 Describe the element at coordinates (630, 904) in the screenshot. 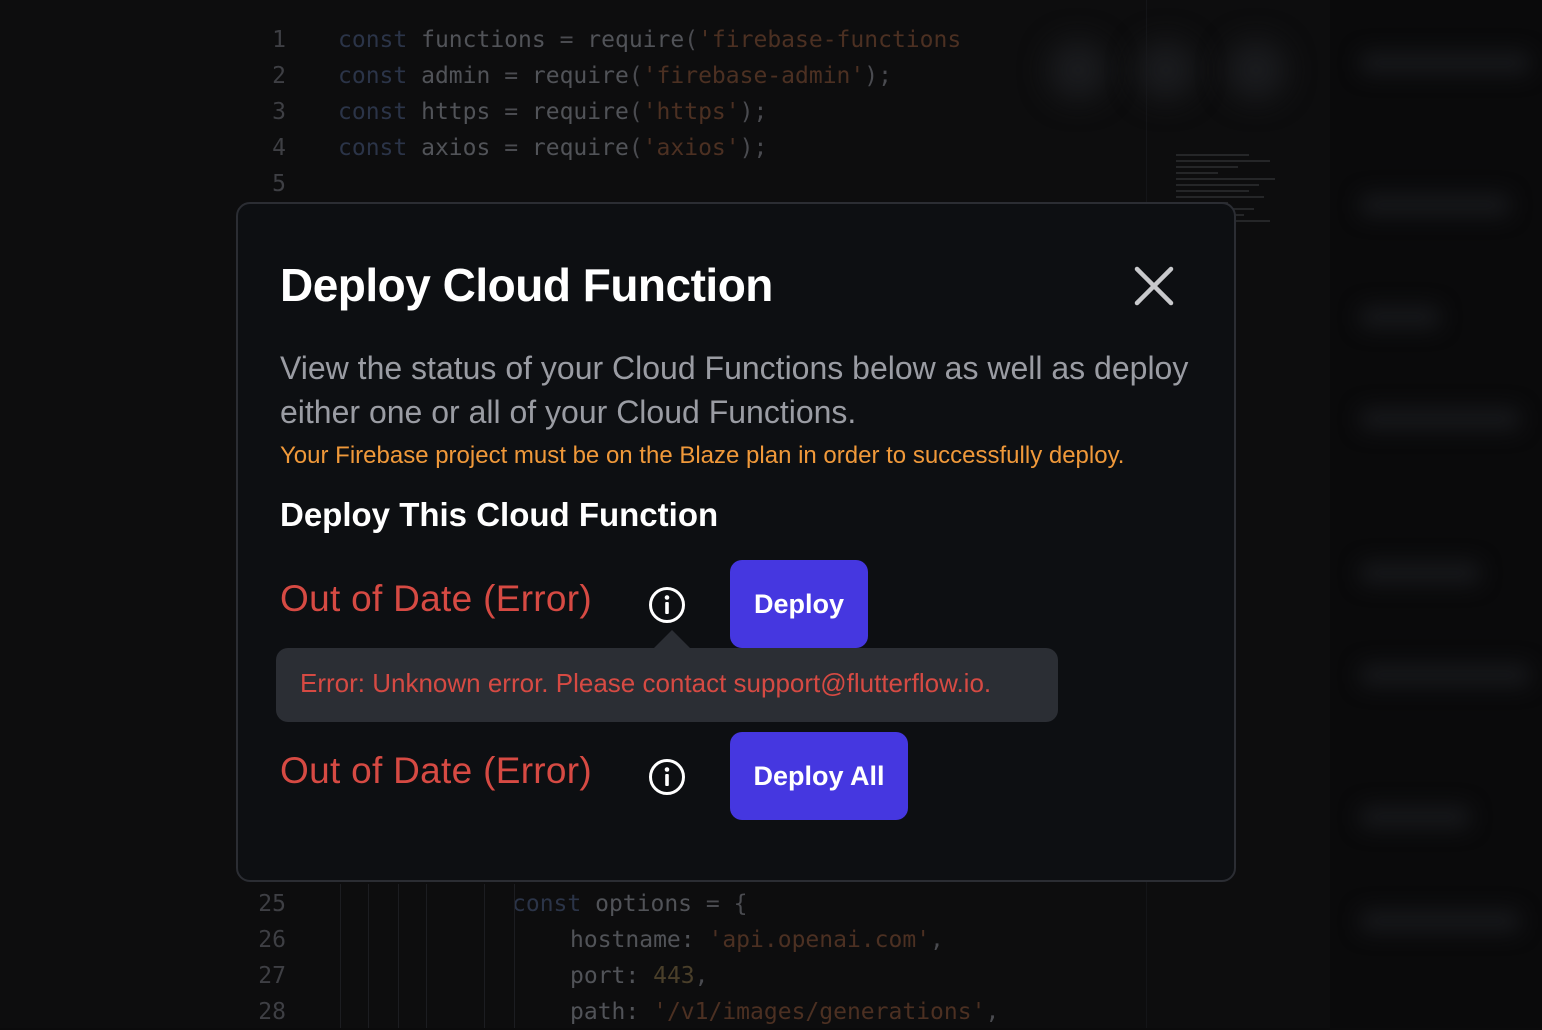

I see `code-text: const options = {` at that location.